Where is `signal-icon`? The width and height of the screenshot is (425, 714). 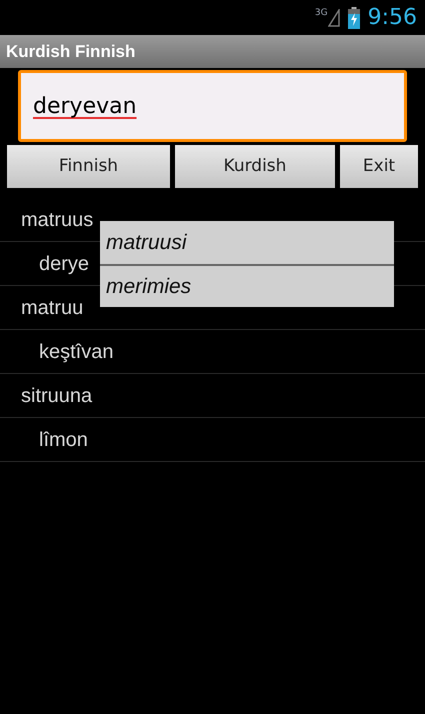 signal-icon is located at coordinates (334, 17).